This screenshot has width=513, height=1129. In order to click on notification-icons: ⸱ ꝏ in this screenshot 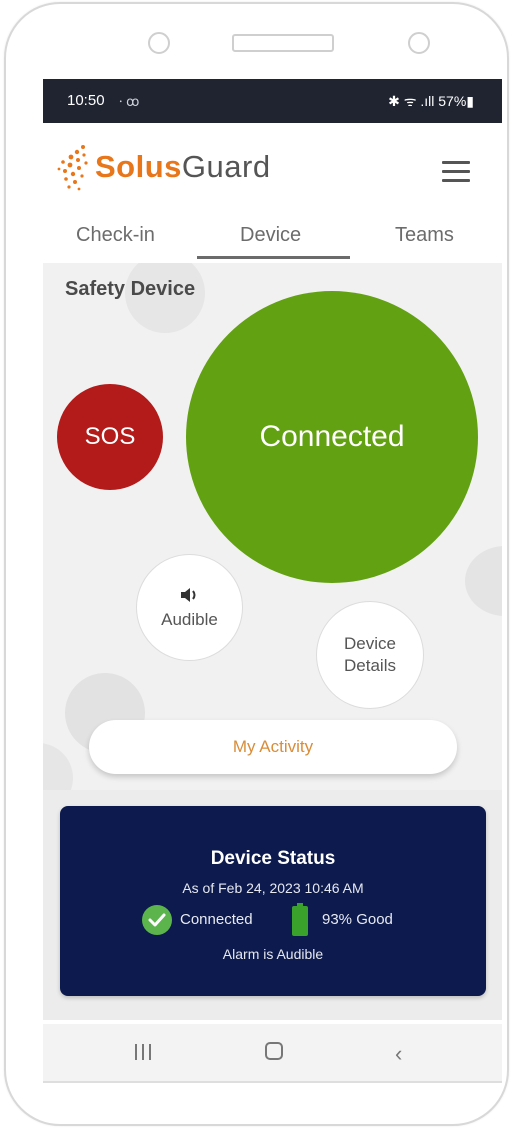, I will do `click(129, 101)`.